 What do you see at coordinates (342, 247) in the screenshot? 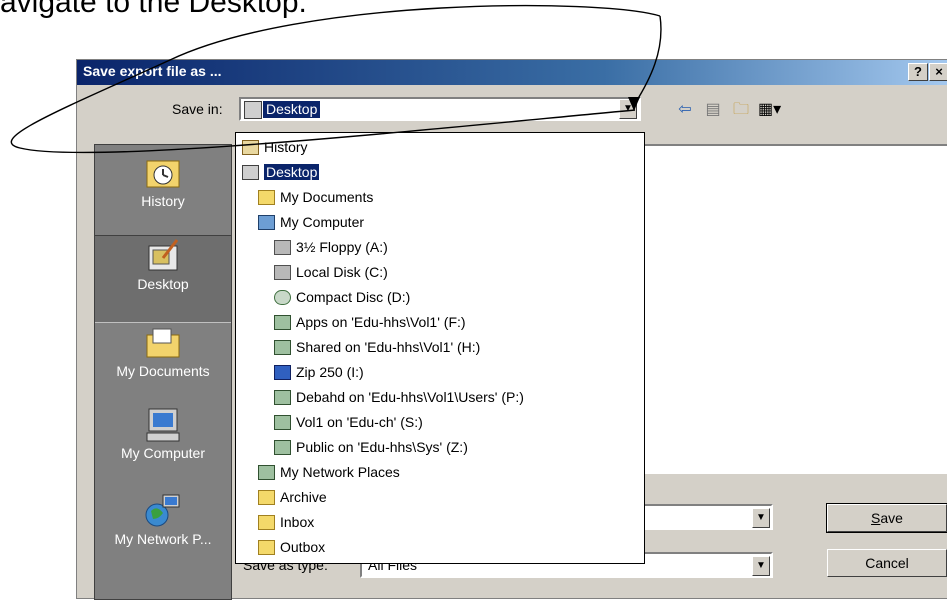
I see `dropdown-item-label: 3½ Floppy (A:)` at bounding box center [342, 247].